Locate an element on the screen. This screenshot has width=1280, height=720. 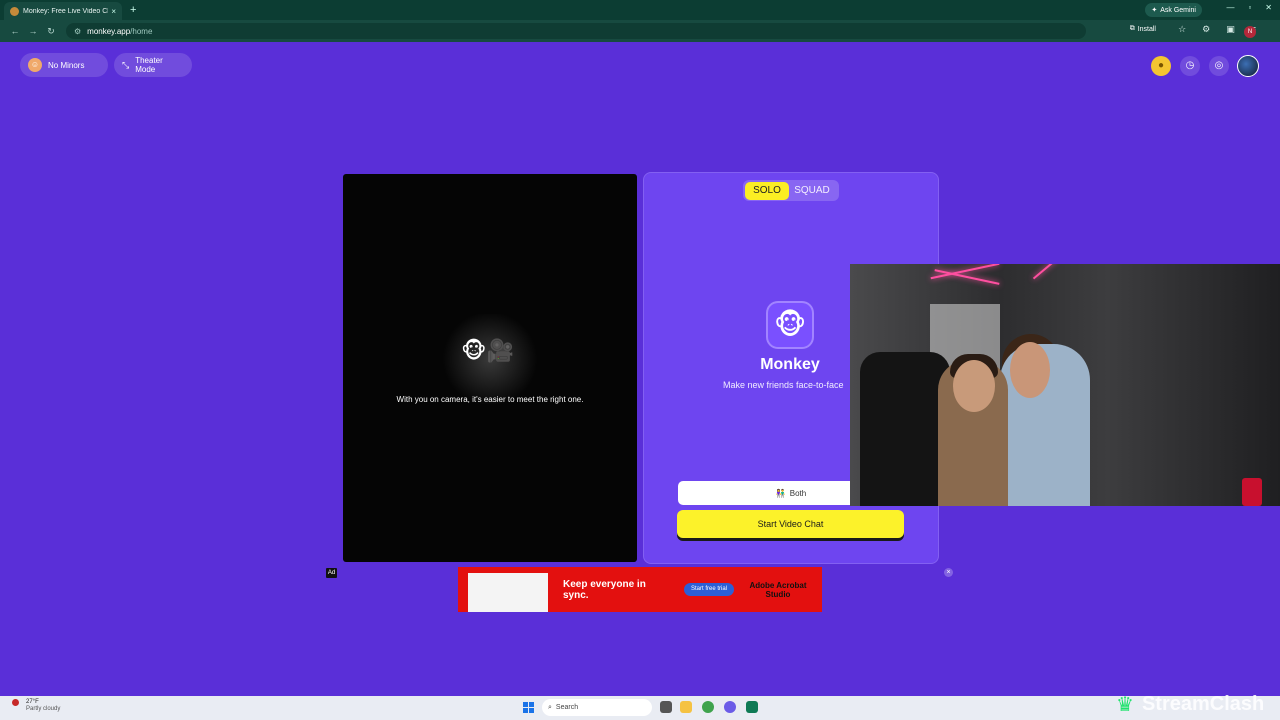
site-info-icon: ⚙ is located at coordinates (77, 31).